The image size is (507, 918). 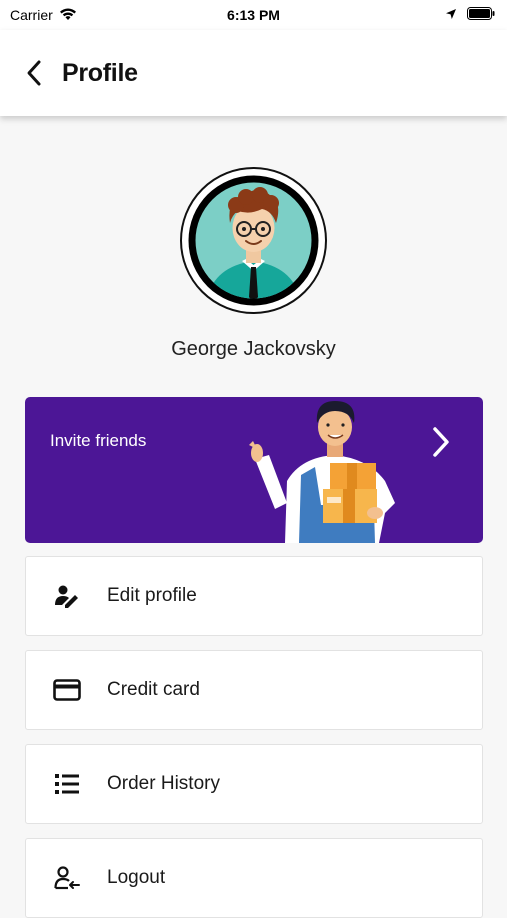 I want to click on credit-card-icon, so click(x=67, y=690).